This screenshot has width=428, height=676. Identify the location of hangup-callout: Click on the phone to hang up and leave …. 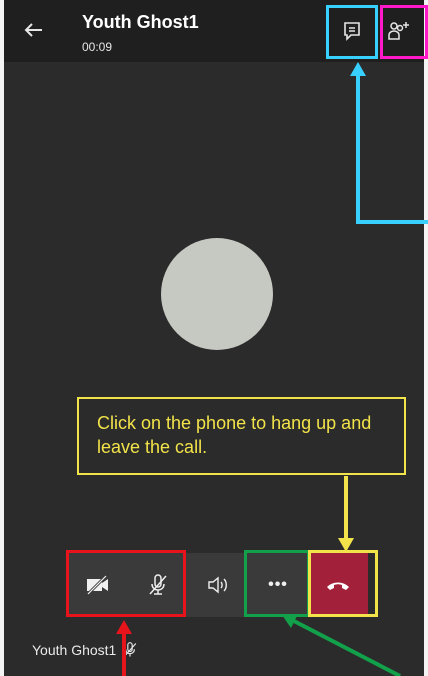
(241, 436).